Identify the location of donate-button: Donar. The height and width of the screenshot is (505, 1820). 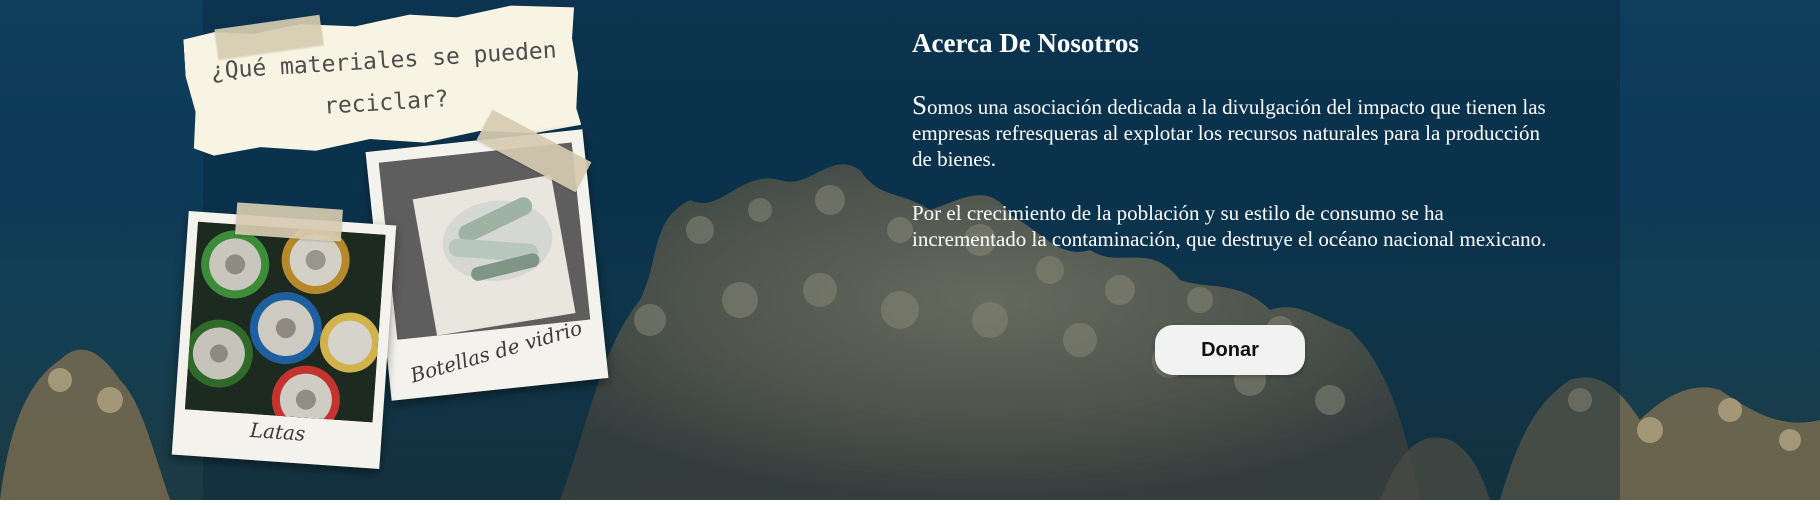
(1230, 350).